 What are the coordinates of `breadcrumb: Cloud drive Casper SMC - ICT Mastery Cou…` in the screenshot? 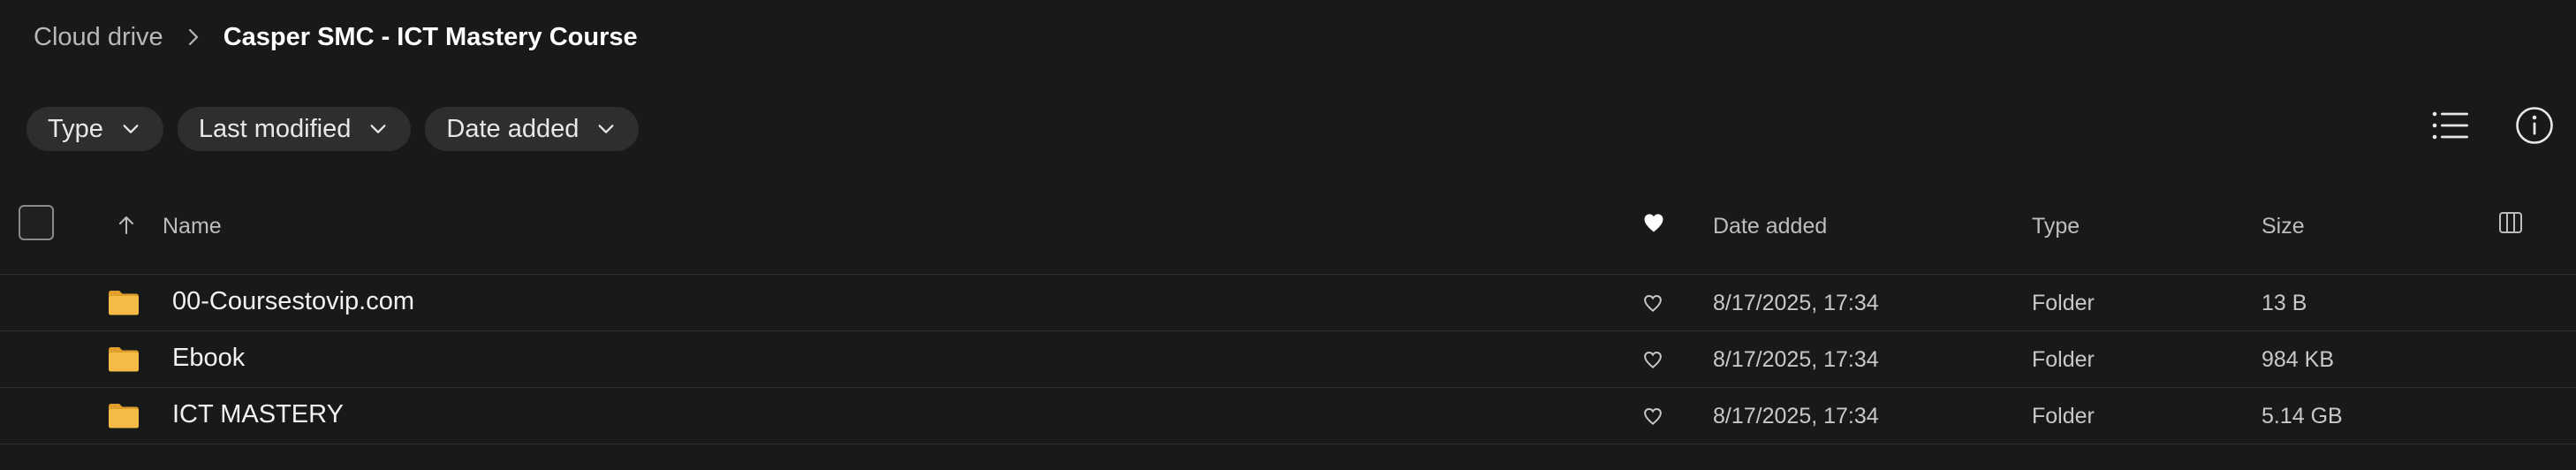 It's located at (336, 37).